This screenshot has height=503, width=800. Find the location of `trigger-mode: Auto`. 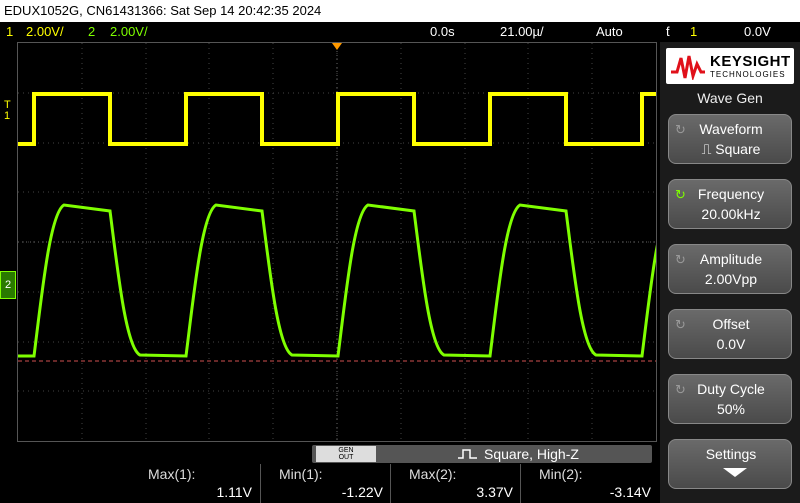

trigger-mode: Auto is located at coordinates (609, 31).